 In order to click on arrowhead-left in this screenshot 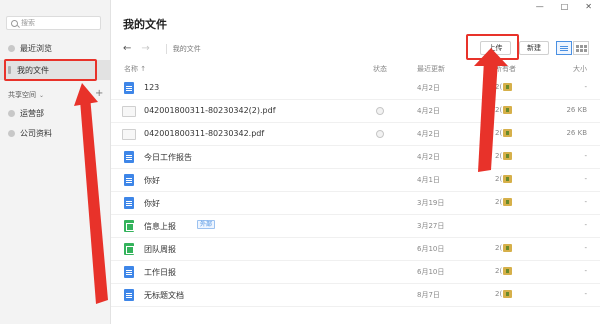, I will do `click(86, 94)`.